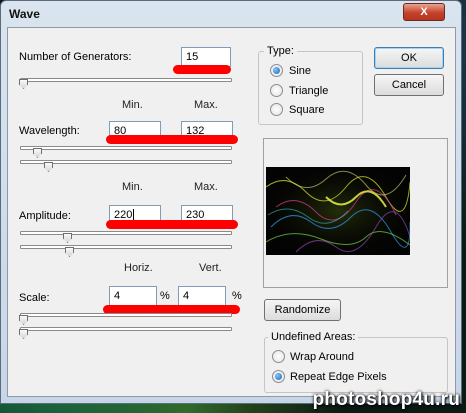 Image resolution: width=466 pixels, height=413 pixels. Describe the element at coordinates (37, 153) in the screenshot. I see `wavelength-min-slider-thumb` at that location.